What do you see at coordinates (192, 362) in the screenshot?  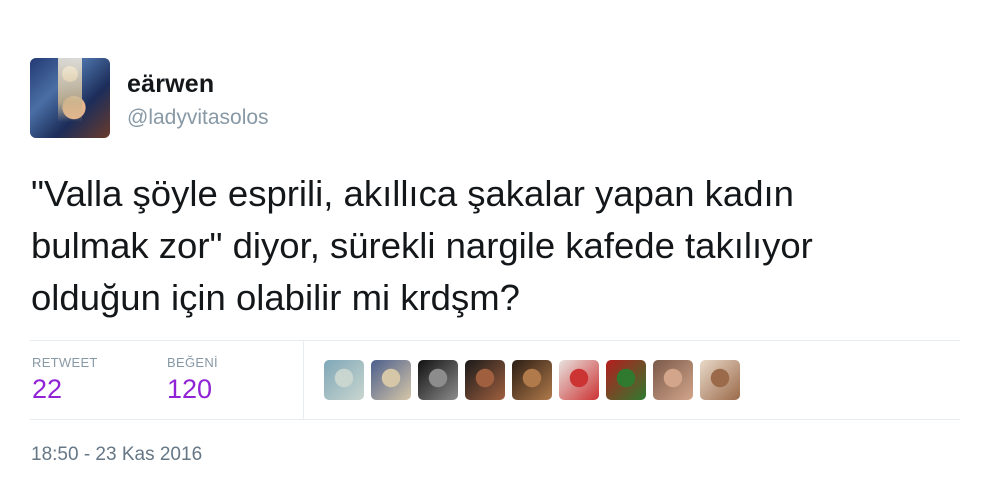 I see `likes-label: BEĞENİ` at bounding box center [192, 362].